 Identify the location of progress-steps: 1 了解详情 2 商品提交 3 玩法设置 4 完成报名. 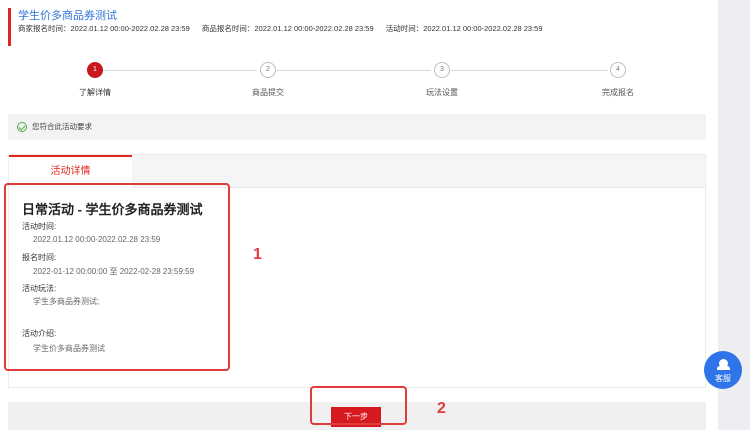
(359, 81).